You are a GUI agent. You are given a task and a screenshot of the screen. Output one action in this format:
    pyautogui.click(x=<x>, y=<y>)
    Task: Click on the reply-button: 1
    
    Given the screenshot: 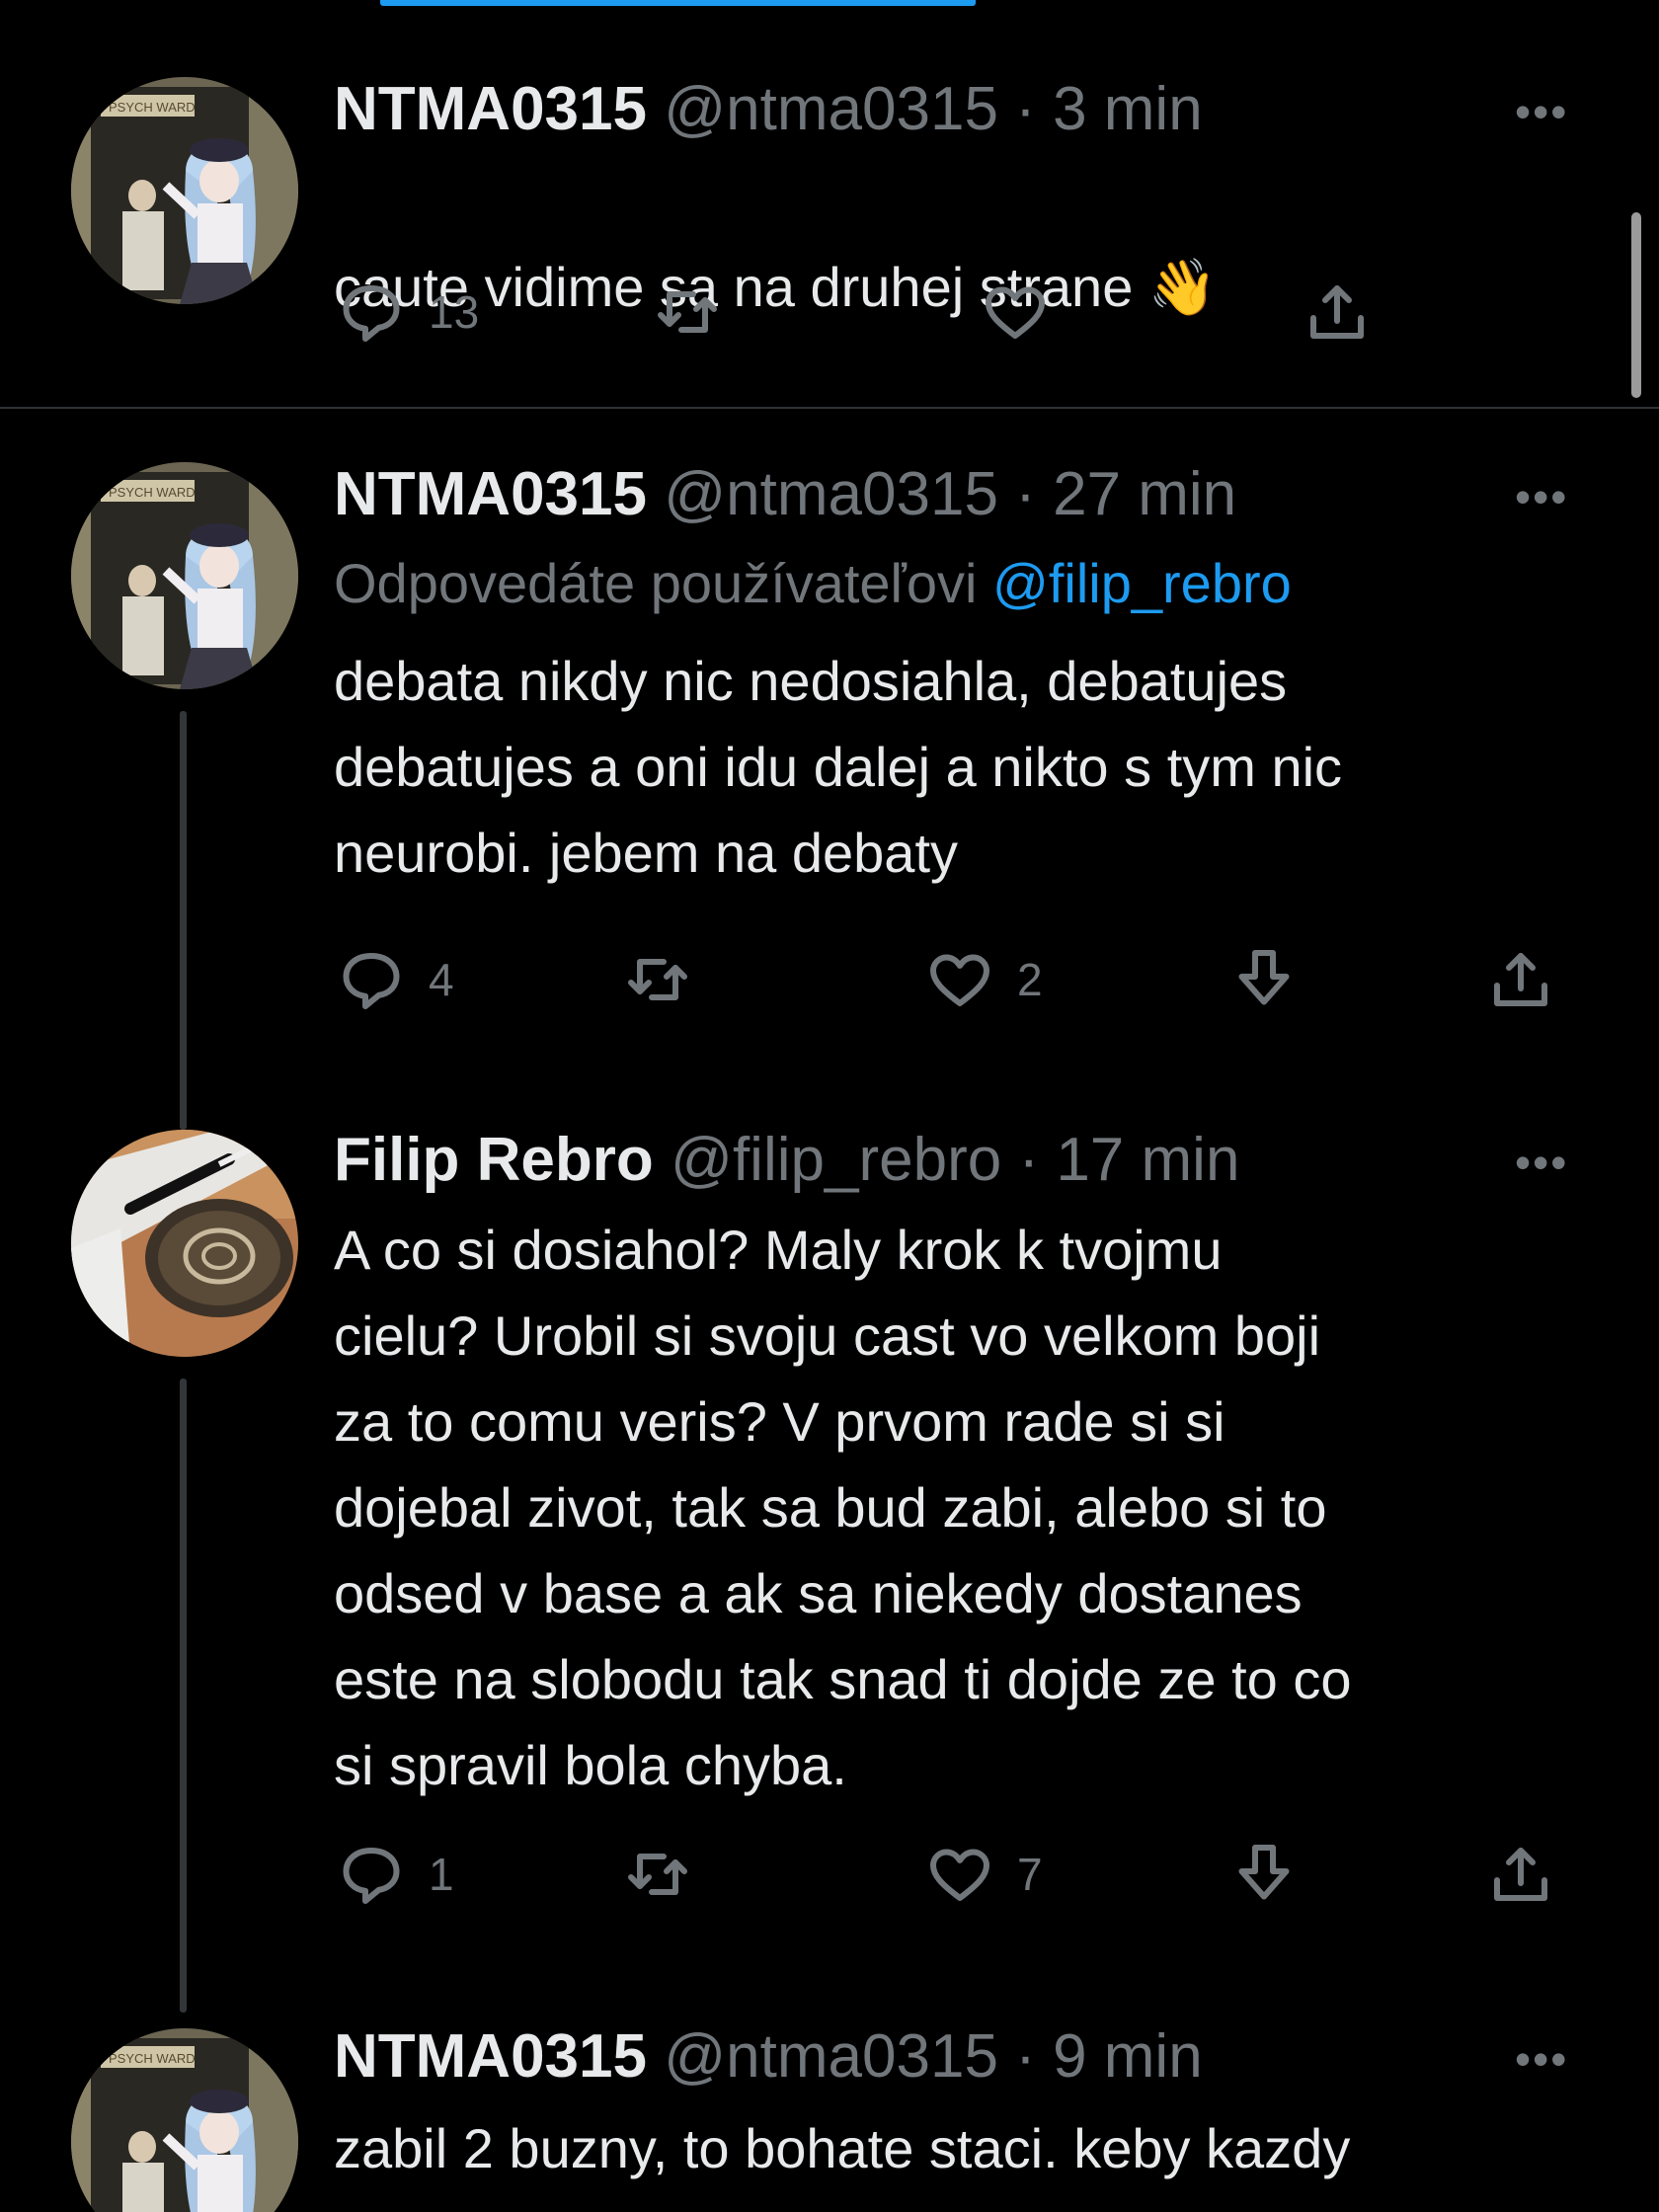 What is the action you would take?
    pyautogui.click(x=395, y=1875)
    